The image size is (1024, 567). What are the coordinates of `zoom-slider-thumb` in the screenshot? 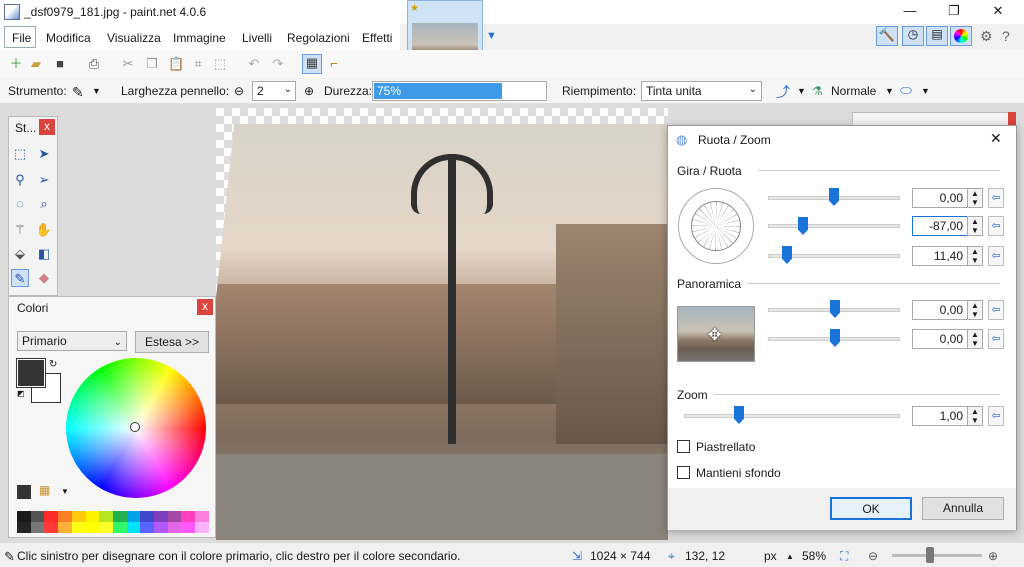 It's located at (739, 415).